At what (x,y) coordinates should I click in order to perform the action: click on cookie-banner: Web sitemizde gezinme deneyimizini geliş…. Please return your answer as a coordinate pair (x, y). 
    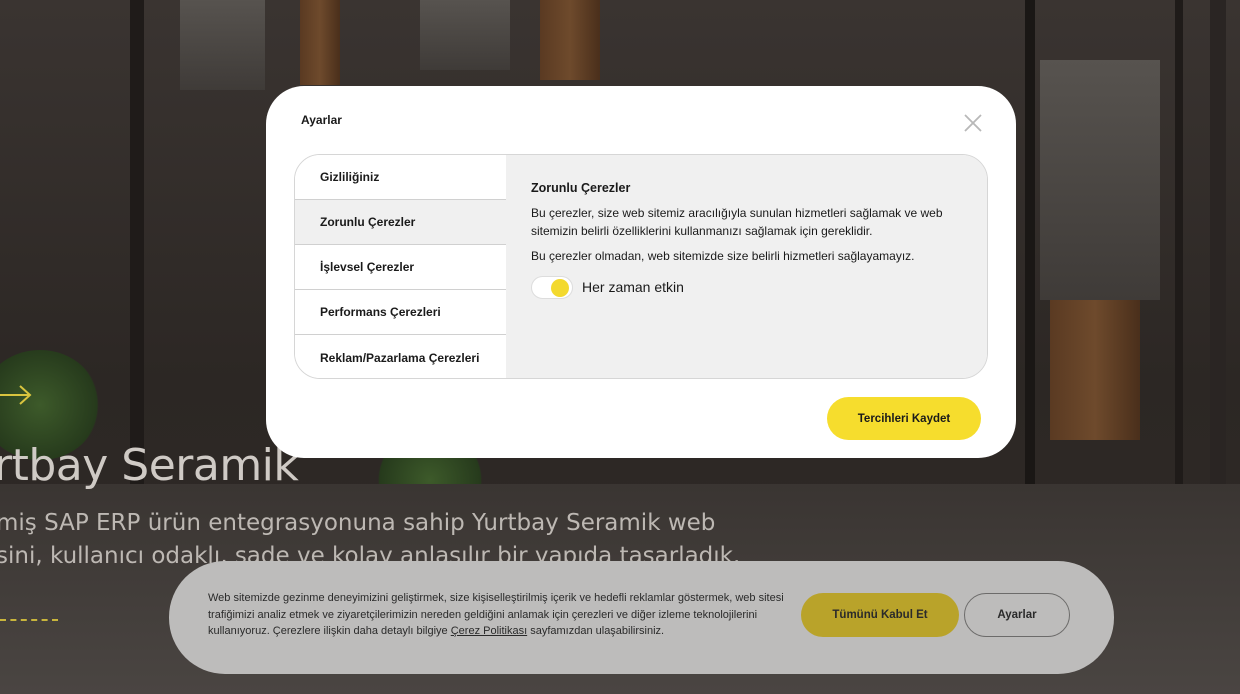
    Looking at the image, I should click on (641, 617).